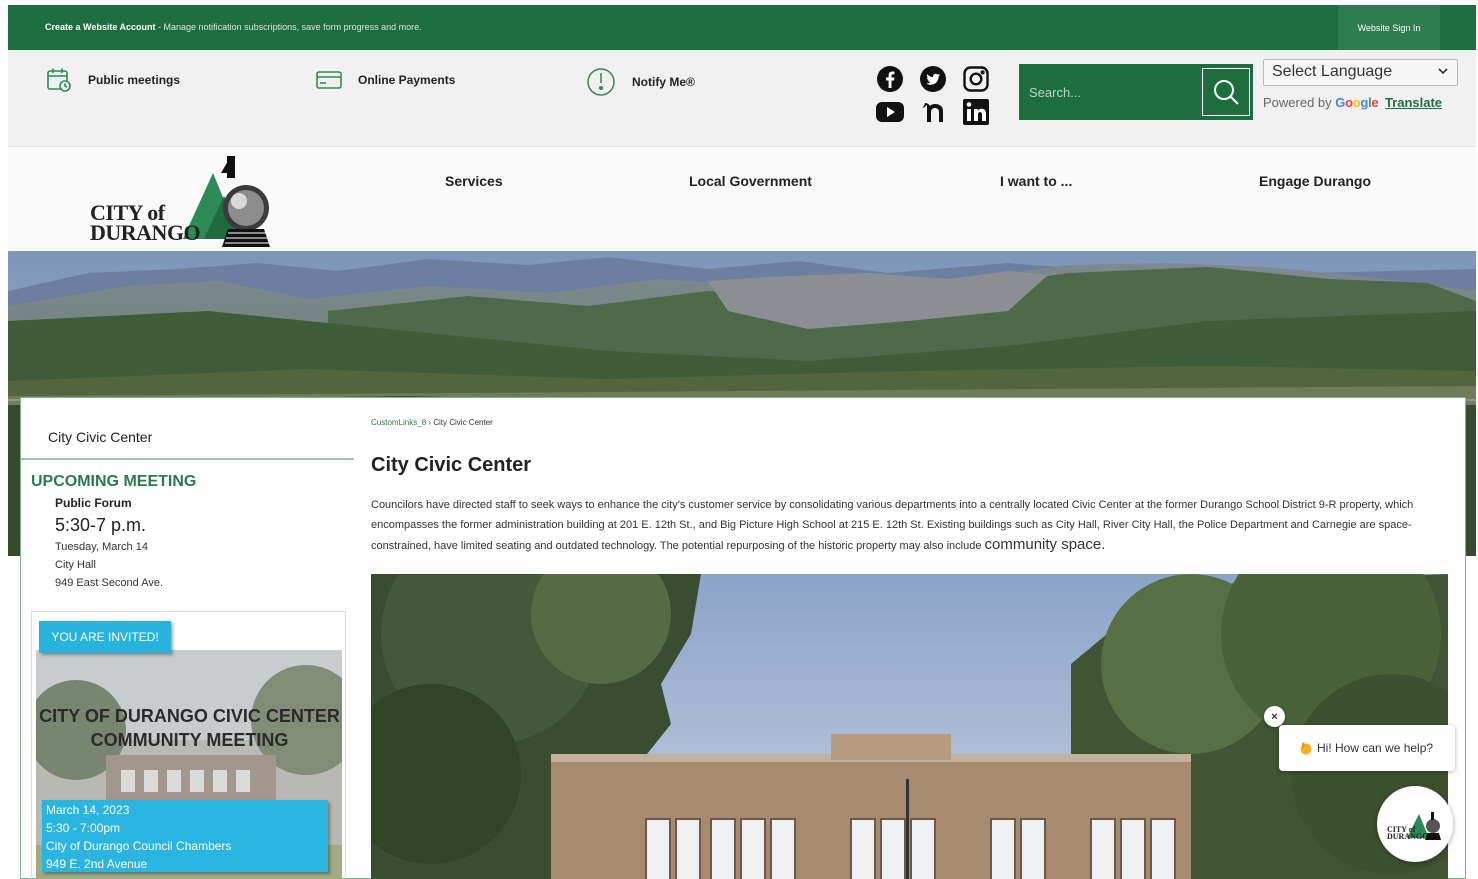  What do you see at coordinates (890, 79) in the screenshot?
I see `facebook-icon` at bounding box center [890, 79].